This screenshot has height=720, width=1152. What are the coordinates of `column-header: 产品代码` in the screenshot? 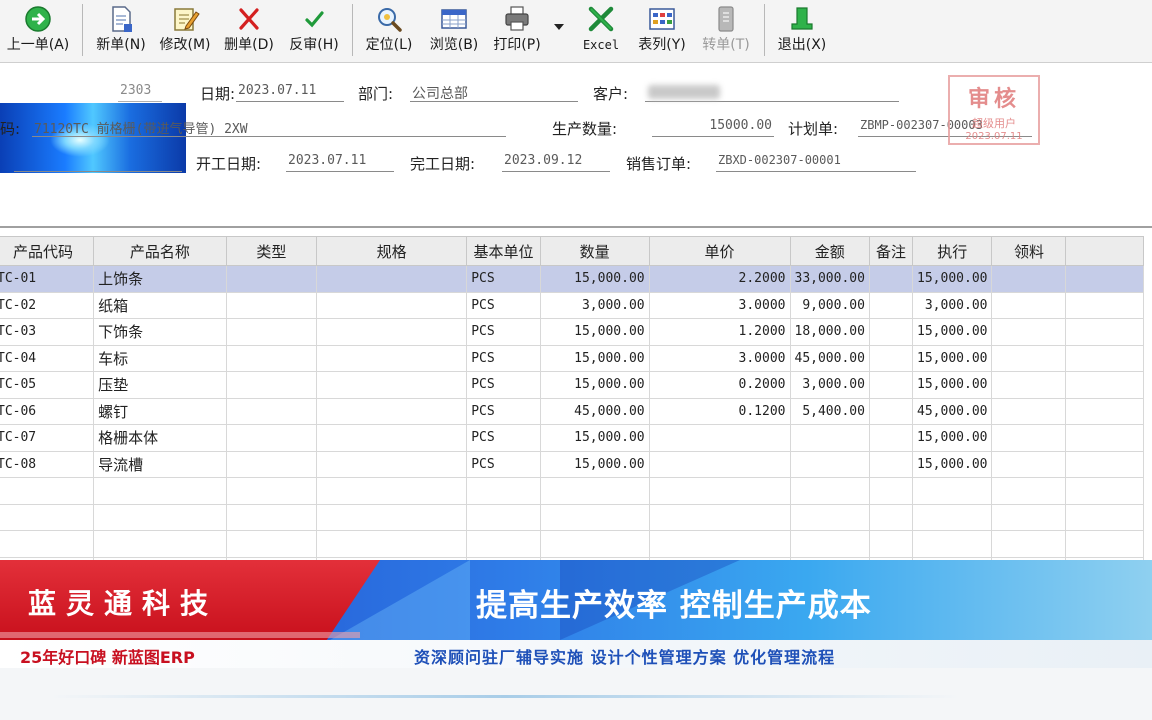 It's located at (47, 251).